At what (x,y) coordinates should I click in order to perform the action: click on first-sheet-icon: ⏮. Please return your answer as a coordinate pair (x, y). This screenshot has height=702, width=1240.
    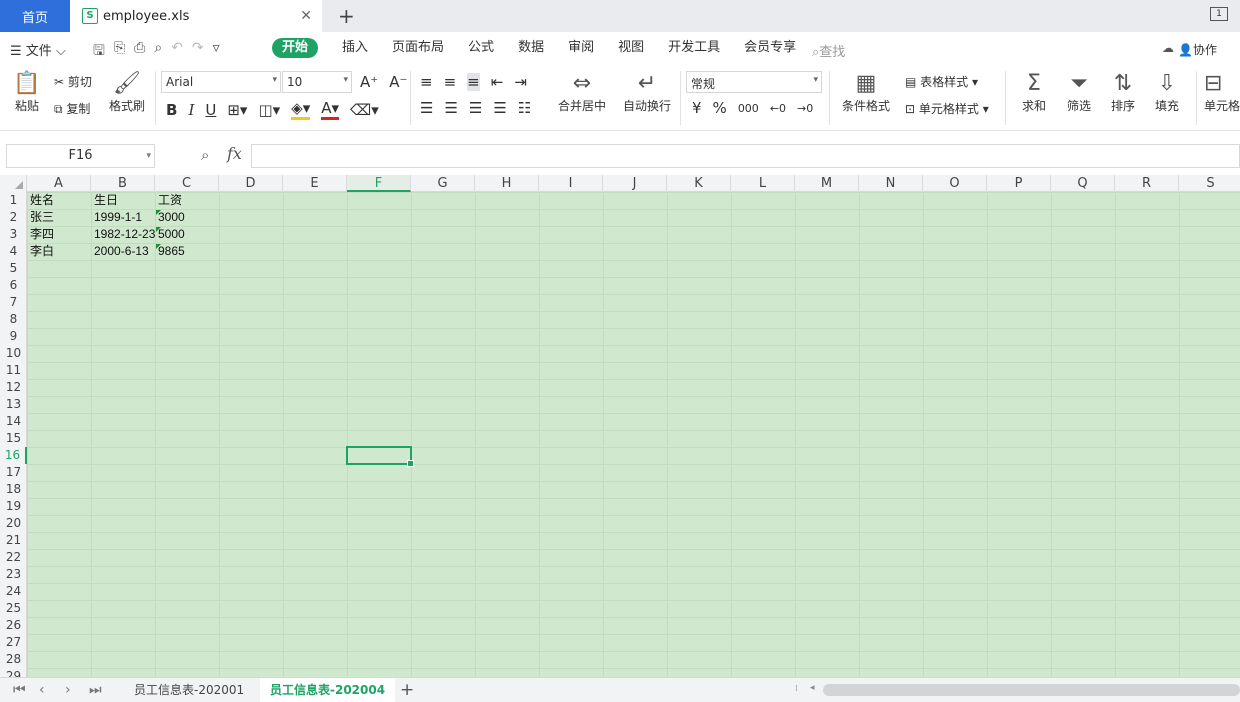
    Looking at the image, I should click on (19, 690).